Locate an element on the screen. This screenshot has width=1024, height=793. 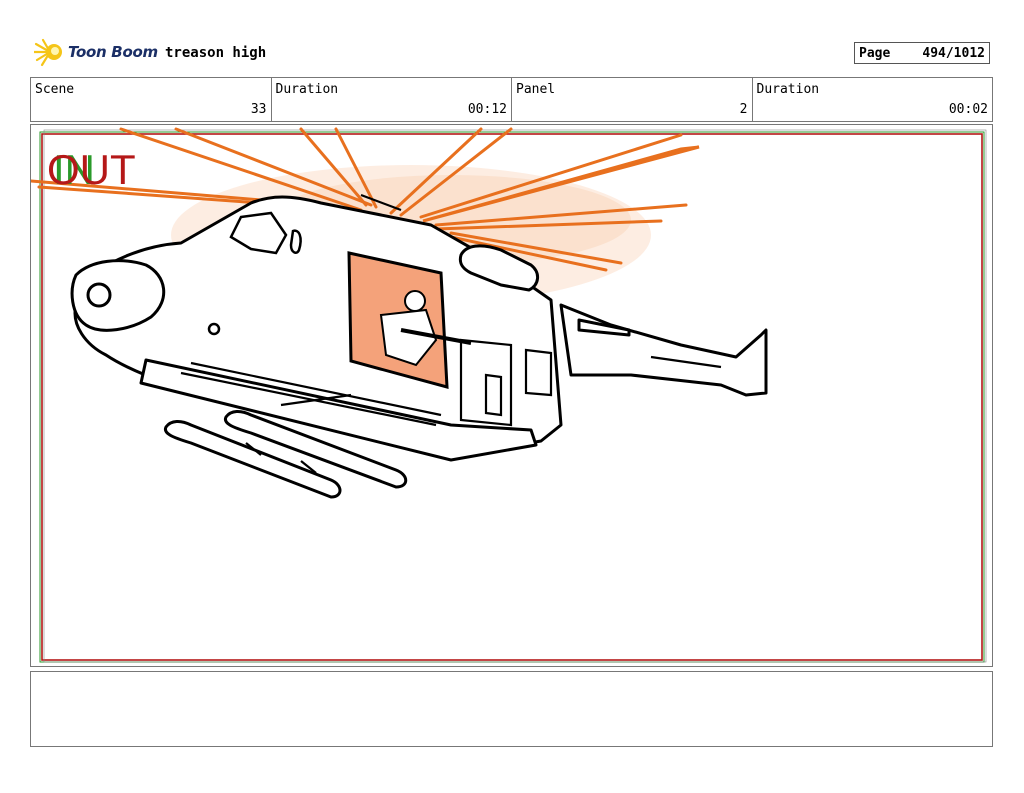
out-marker: OUT is located at coordinates (91, 169).